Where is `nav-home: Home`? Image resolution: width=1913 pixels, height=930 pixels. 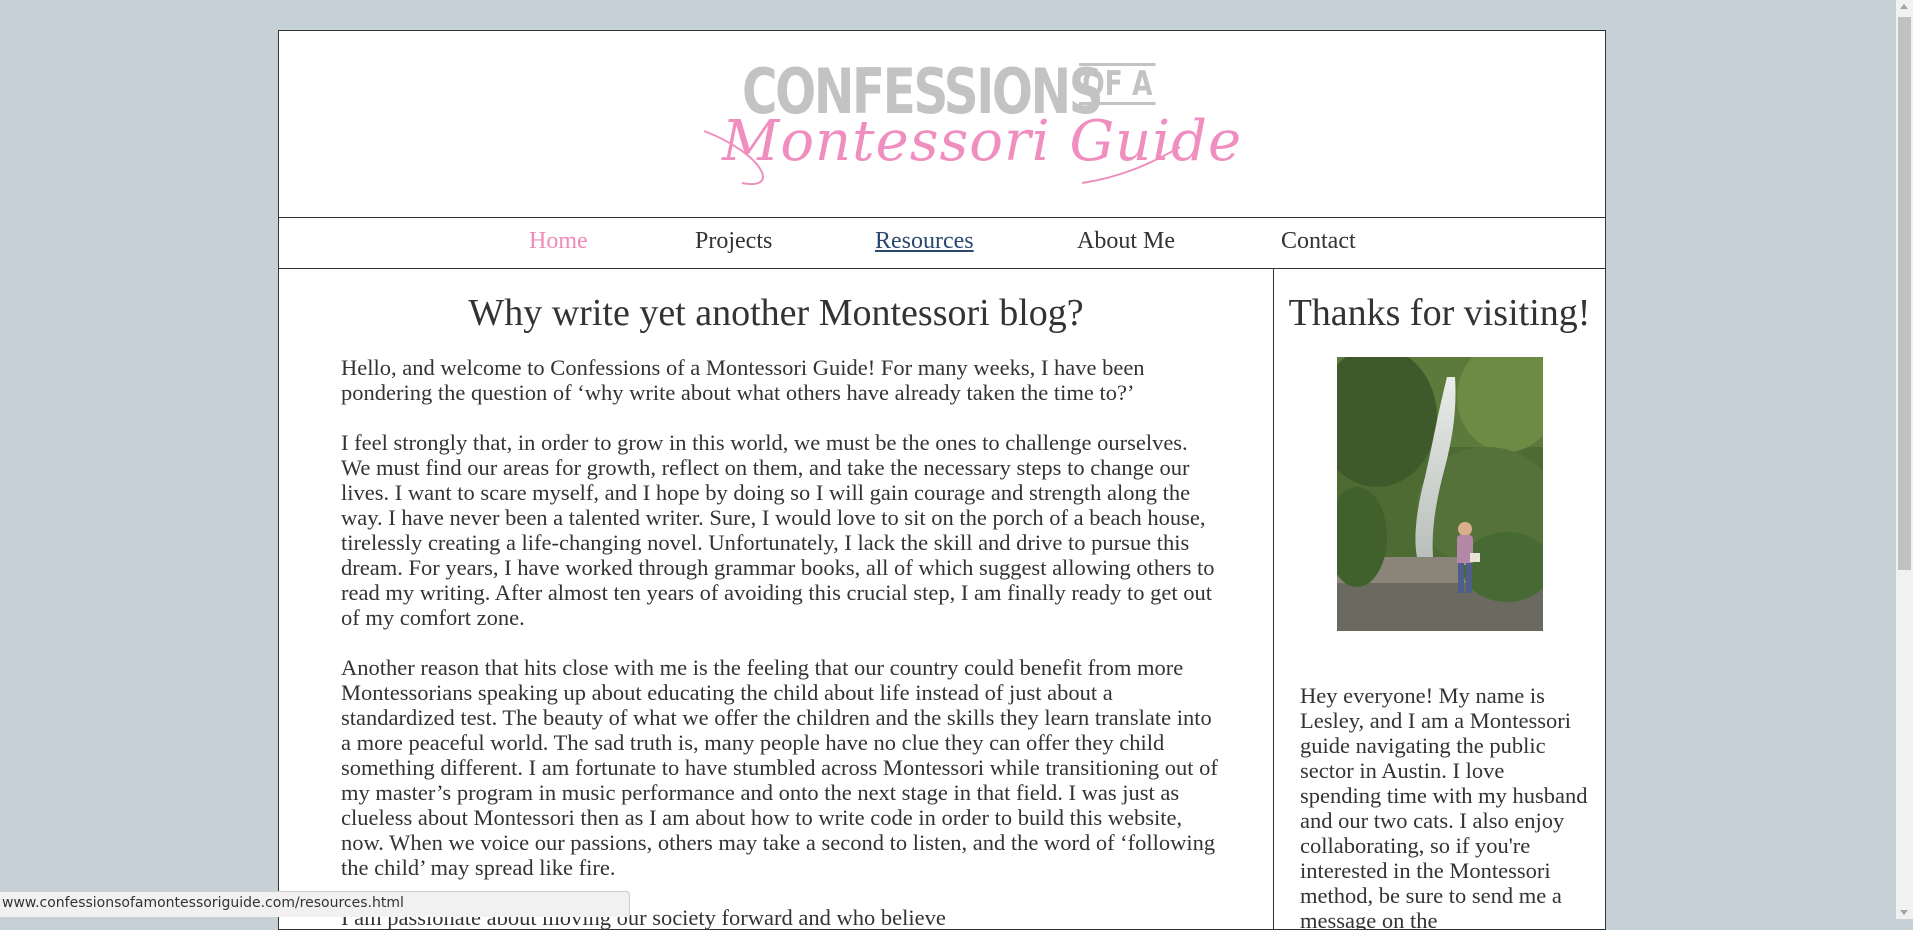
nav-home: Home is located at coordinates (558, 241).